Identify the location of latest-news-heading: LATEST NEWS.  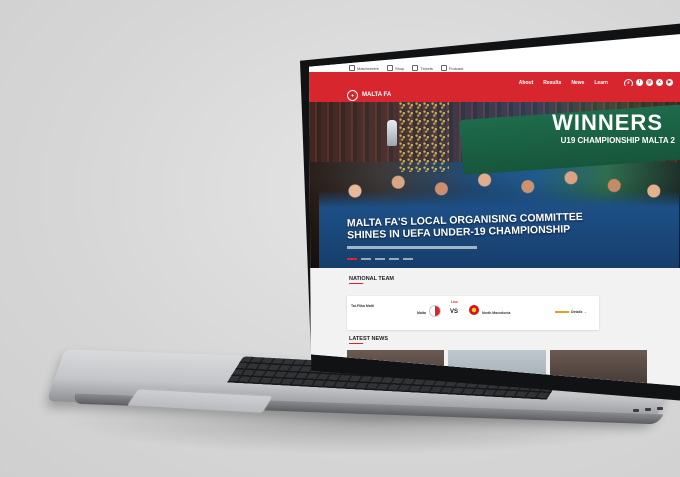
(369, 340).